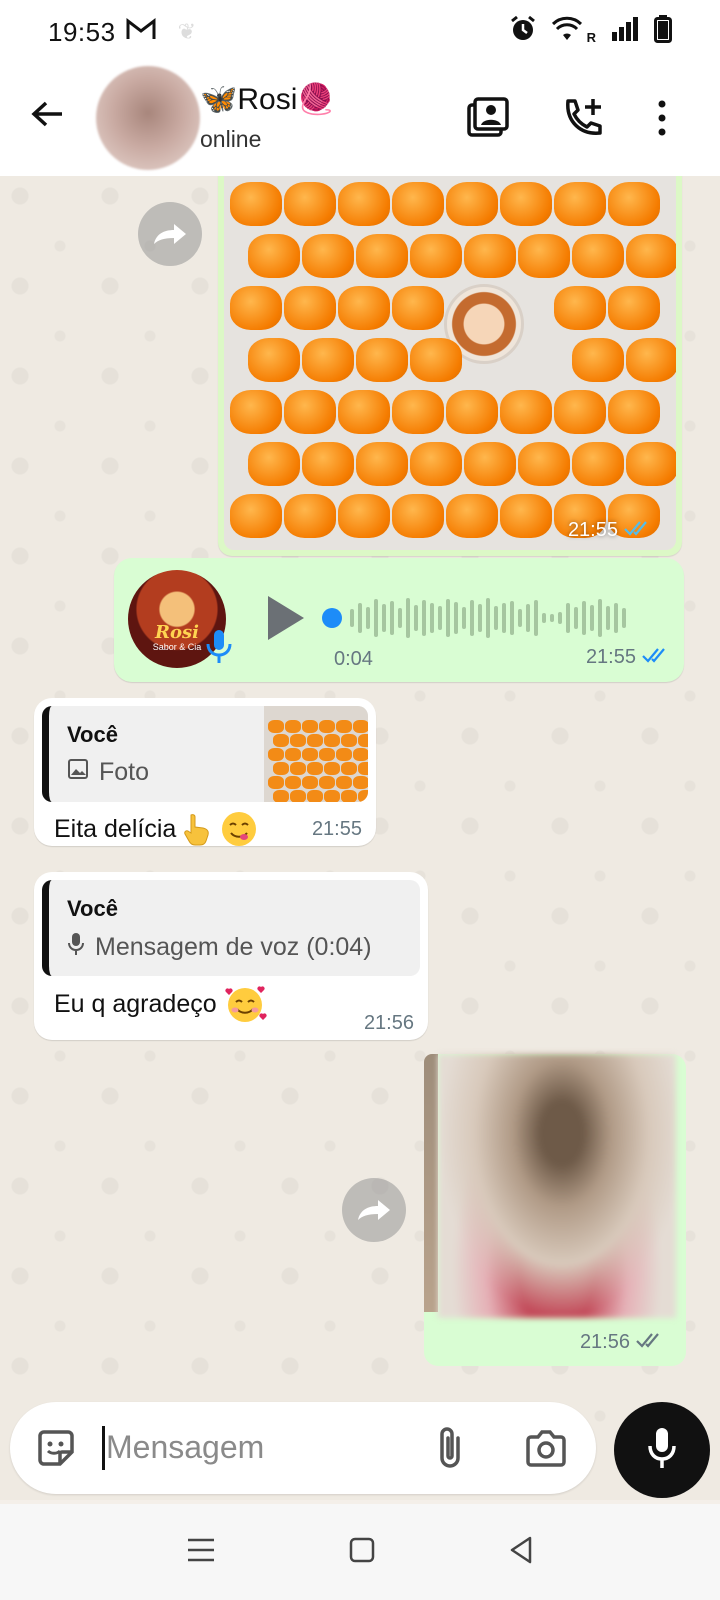 This screenshot has width=720, height=1600. I want to click on quoted-photo: Você Foto, so click(205, 754).